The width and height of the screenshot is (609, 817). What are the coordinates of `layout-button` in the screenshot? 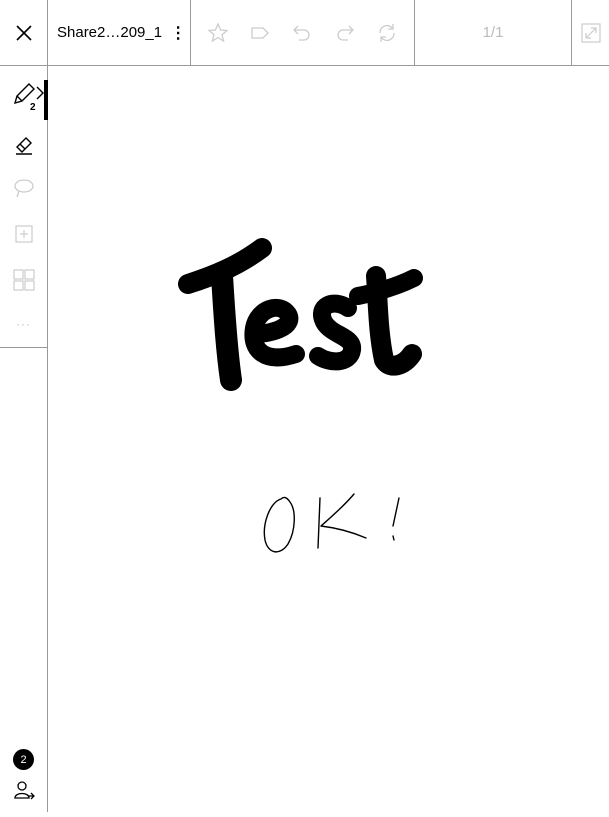 It's located at (23, 280).